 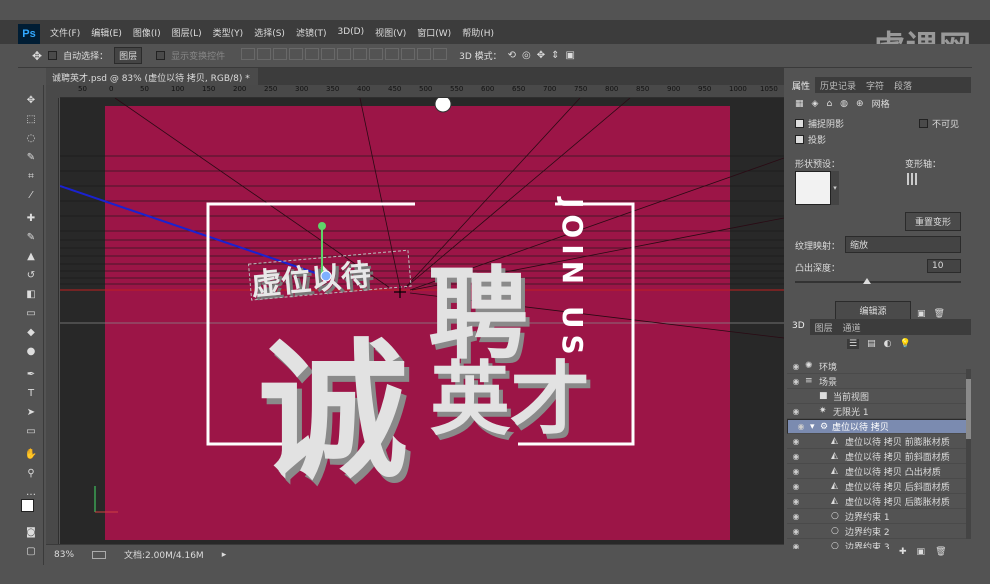 I want to click on stamp-tool-icon: ▲, so click(x=31, y=256).